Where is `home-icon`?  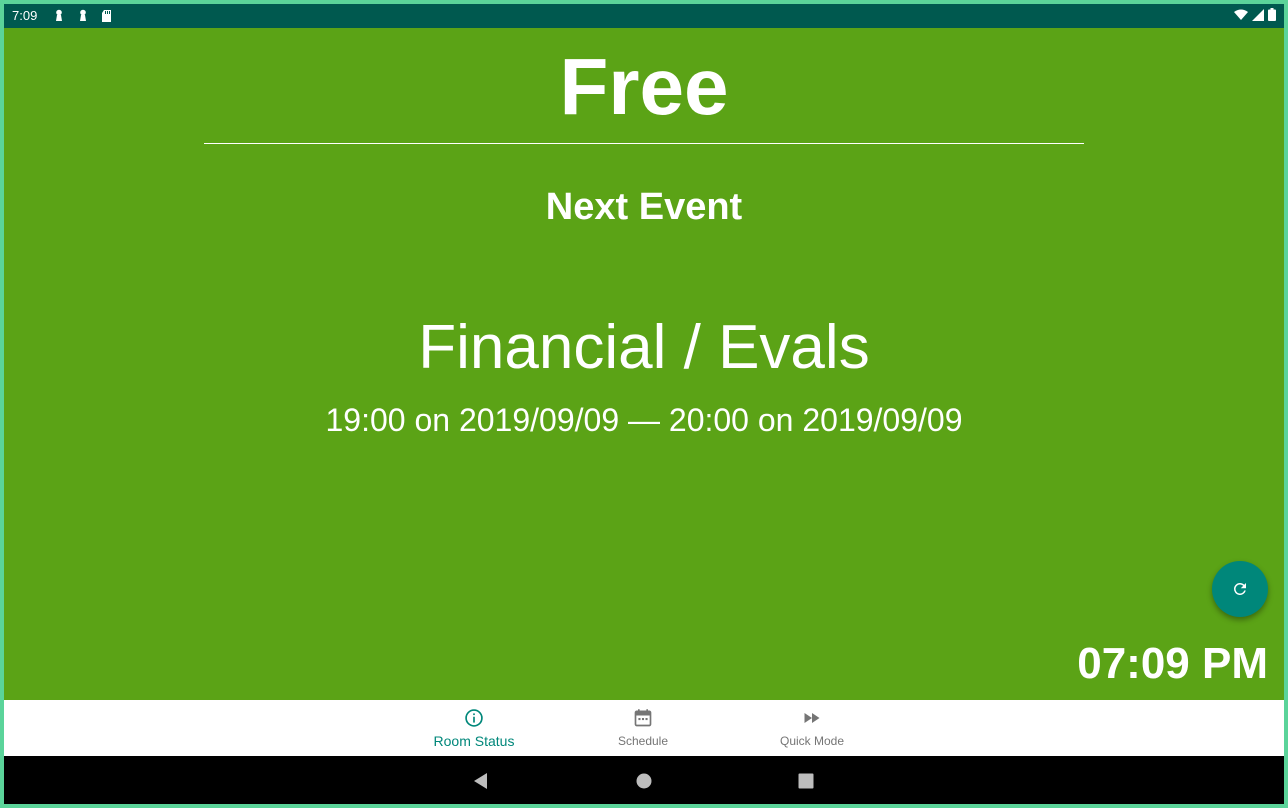
home-icon is located at coordinates (644, 781).